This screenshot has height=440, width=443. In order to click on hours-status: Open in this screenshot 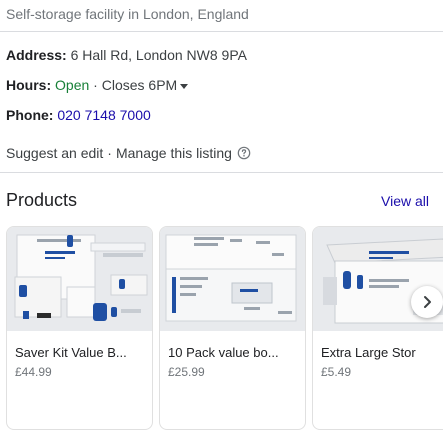, I will do `click(72, 85)`.